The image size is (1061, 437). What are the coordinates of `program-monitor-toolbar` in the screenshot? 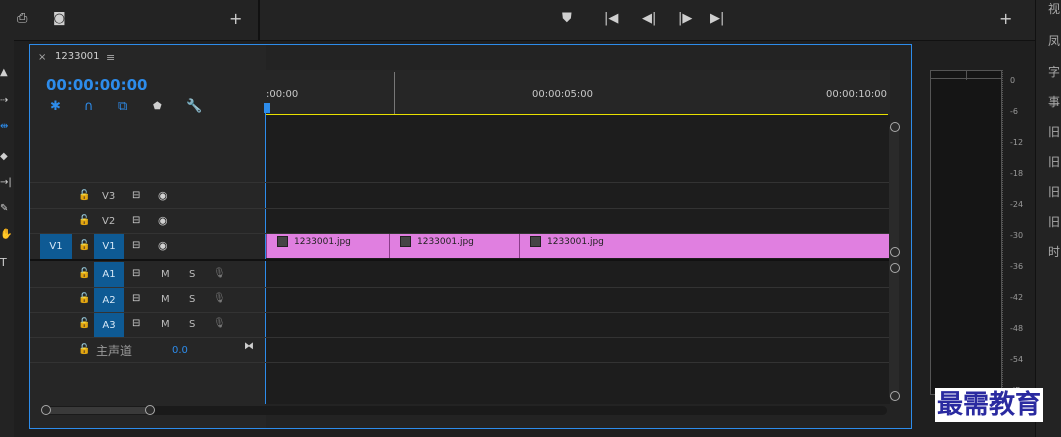 It's located at (530, 20).